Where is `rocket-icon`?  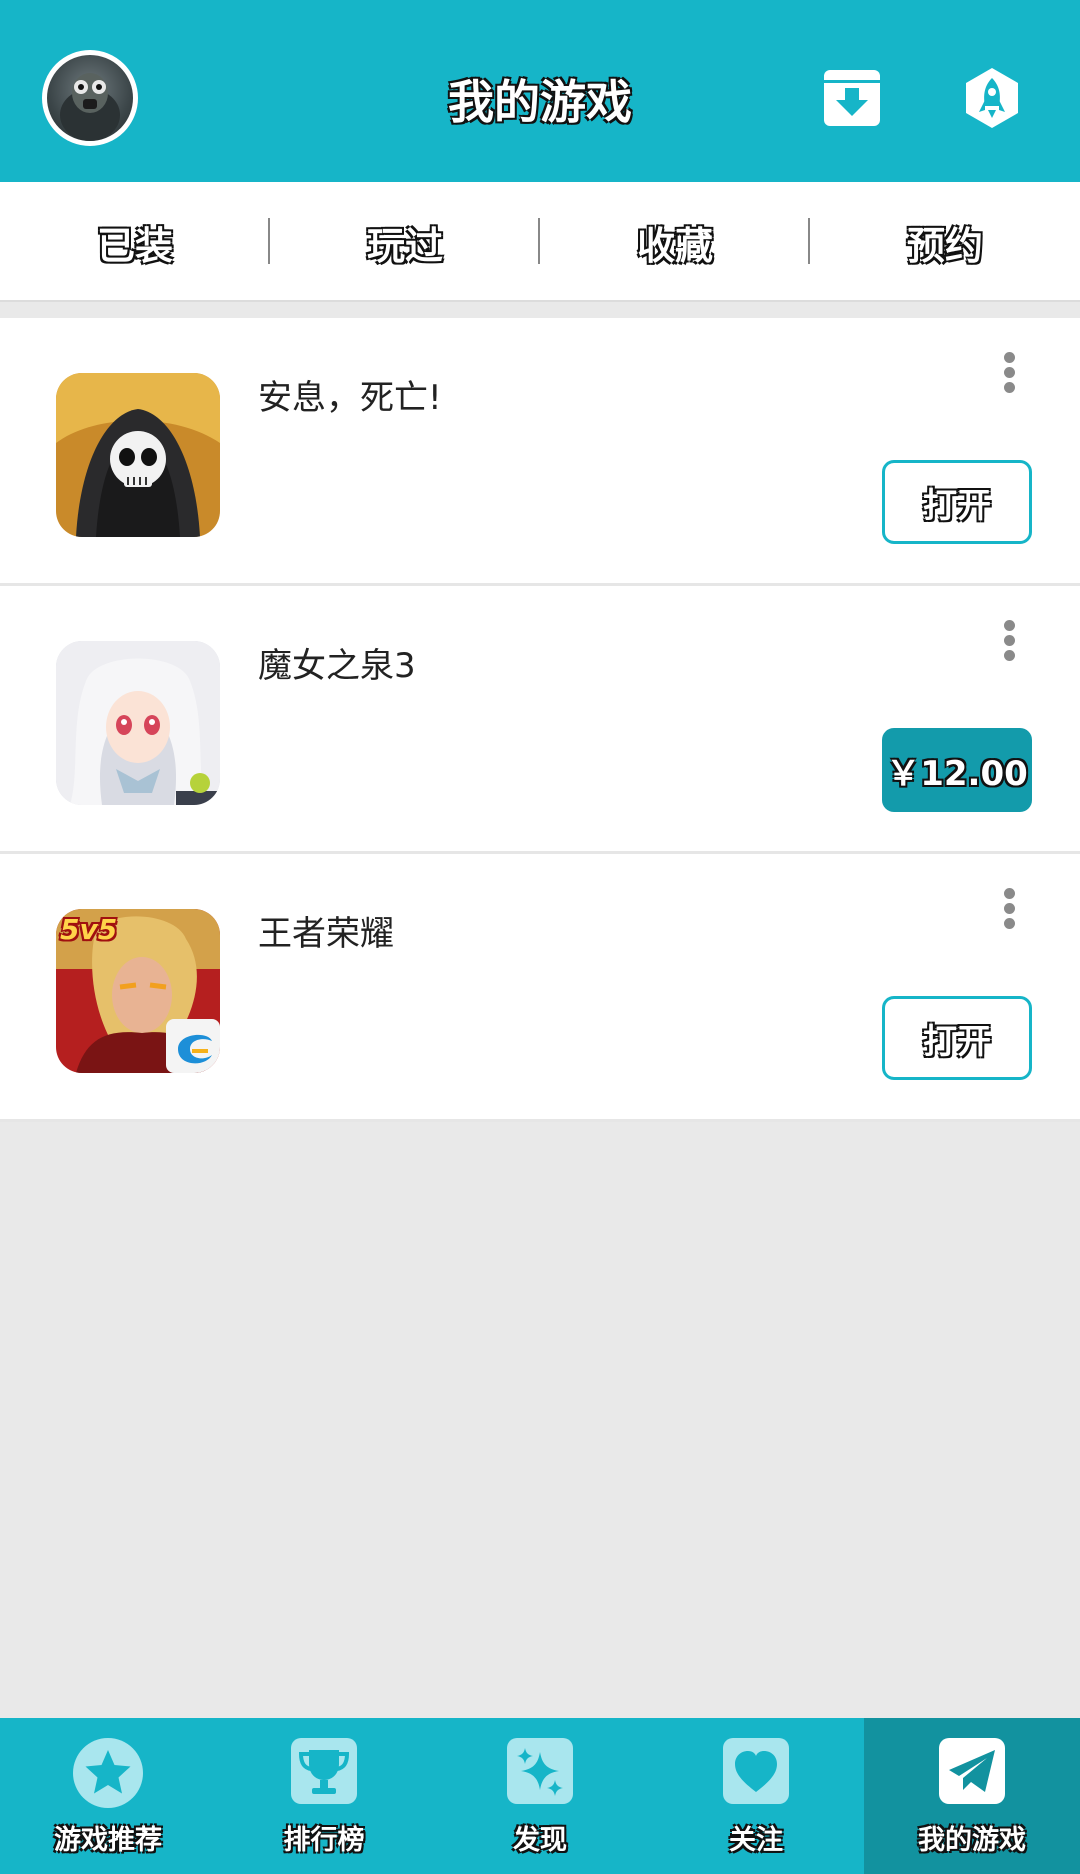 rocket-icon is located at coordinates (992, 98).